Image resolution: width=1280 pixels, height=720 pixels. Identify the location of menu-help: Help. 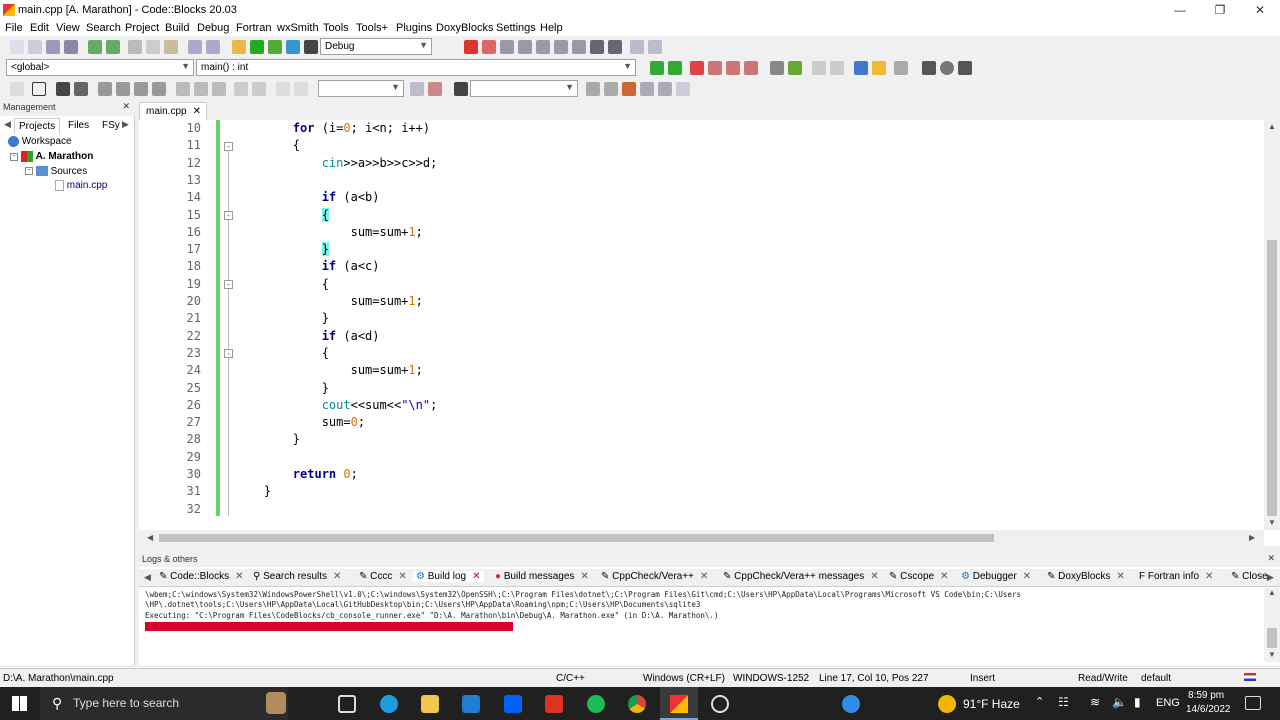
(551, 28).